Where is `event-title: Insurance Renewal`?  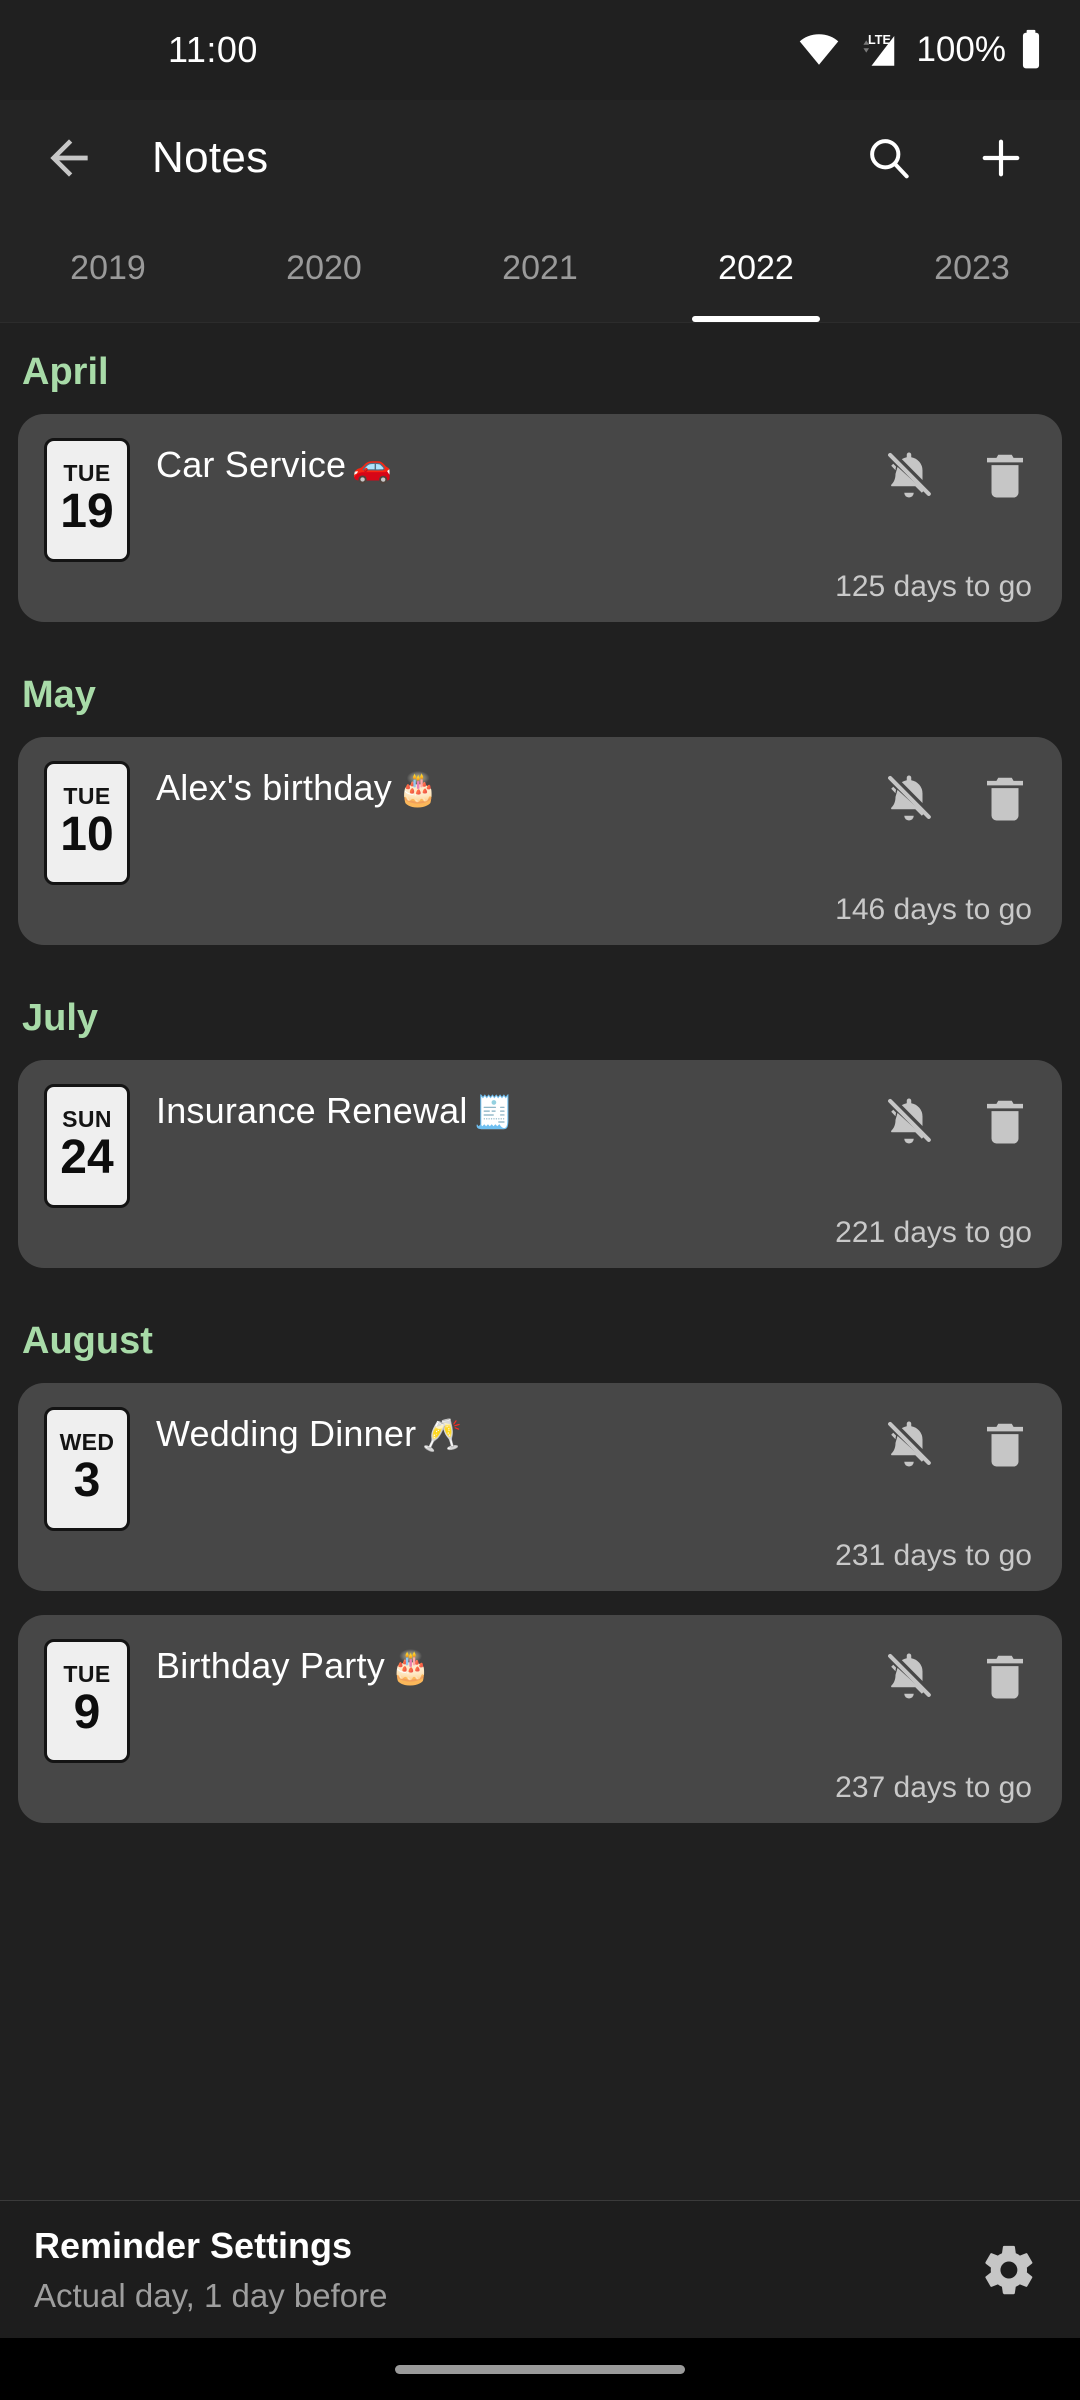 event-title: Insurance Renewal is located at coordinates (312, 1110).